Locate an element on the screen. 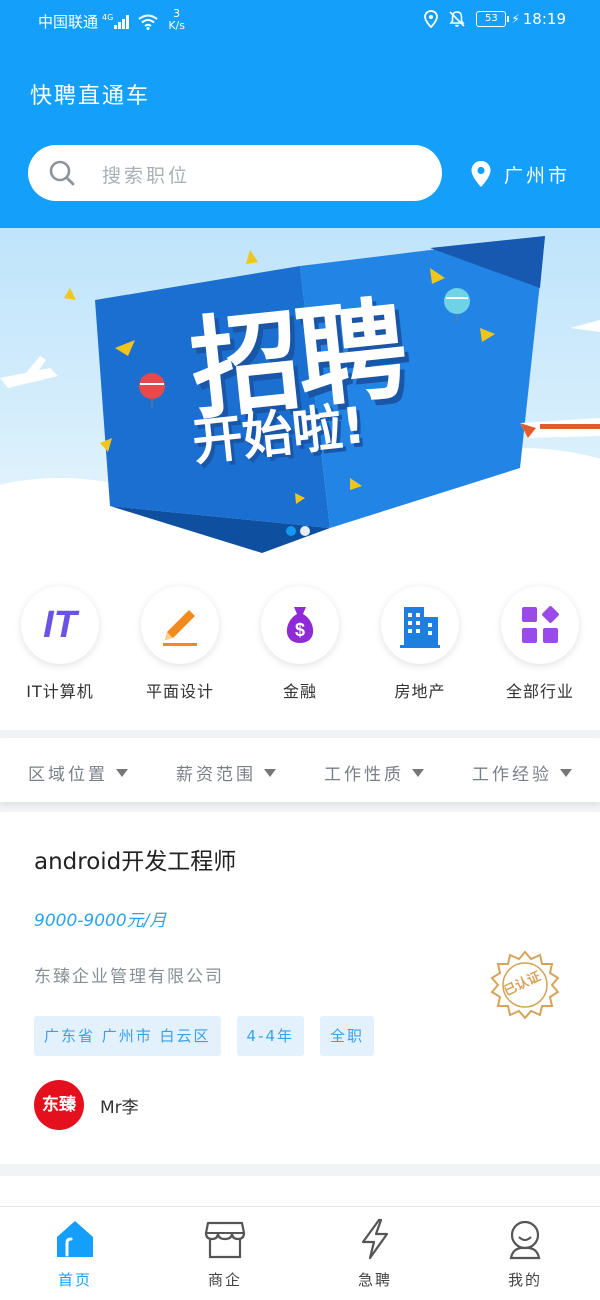 The width and height of the screenshot is (600, 1300). carrier-label: 中国联通 is located at coordinates (68, 22).